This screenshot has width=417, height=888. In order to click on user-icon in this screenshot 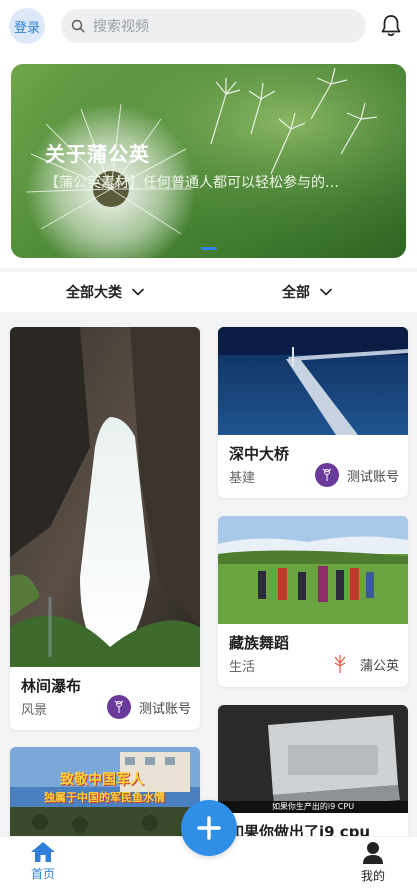, I will do `click(373, 853)`.